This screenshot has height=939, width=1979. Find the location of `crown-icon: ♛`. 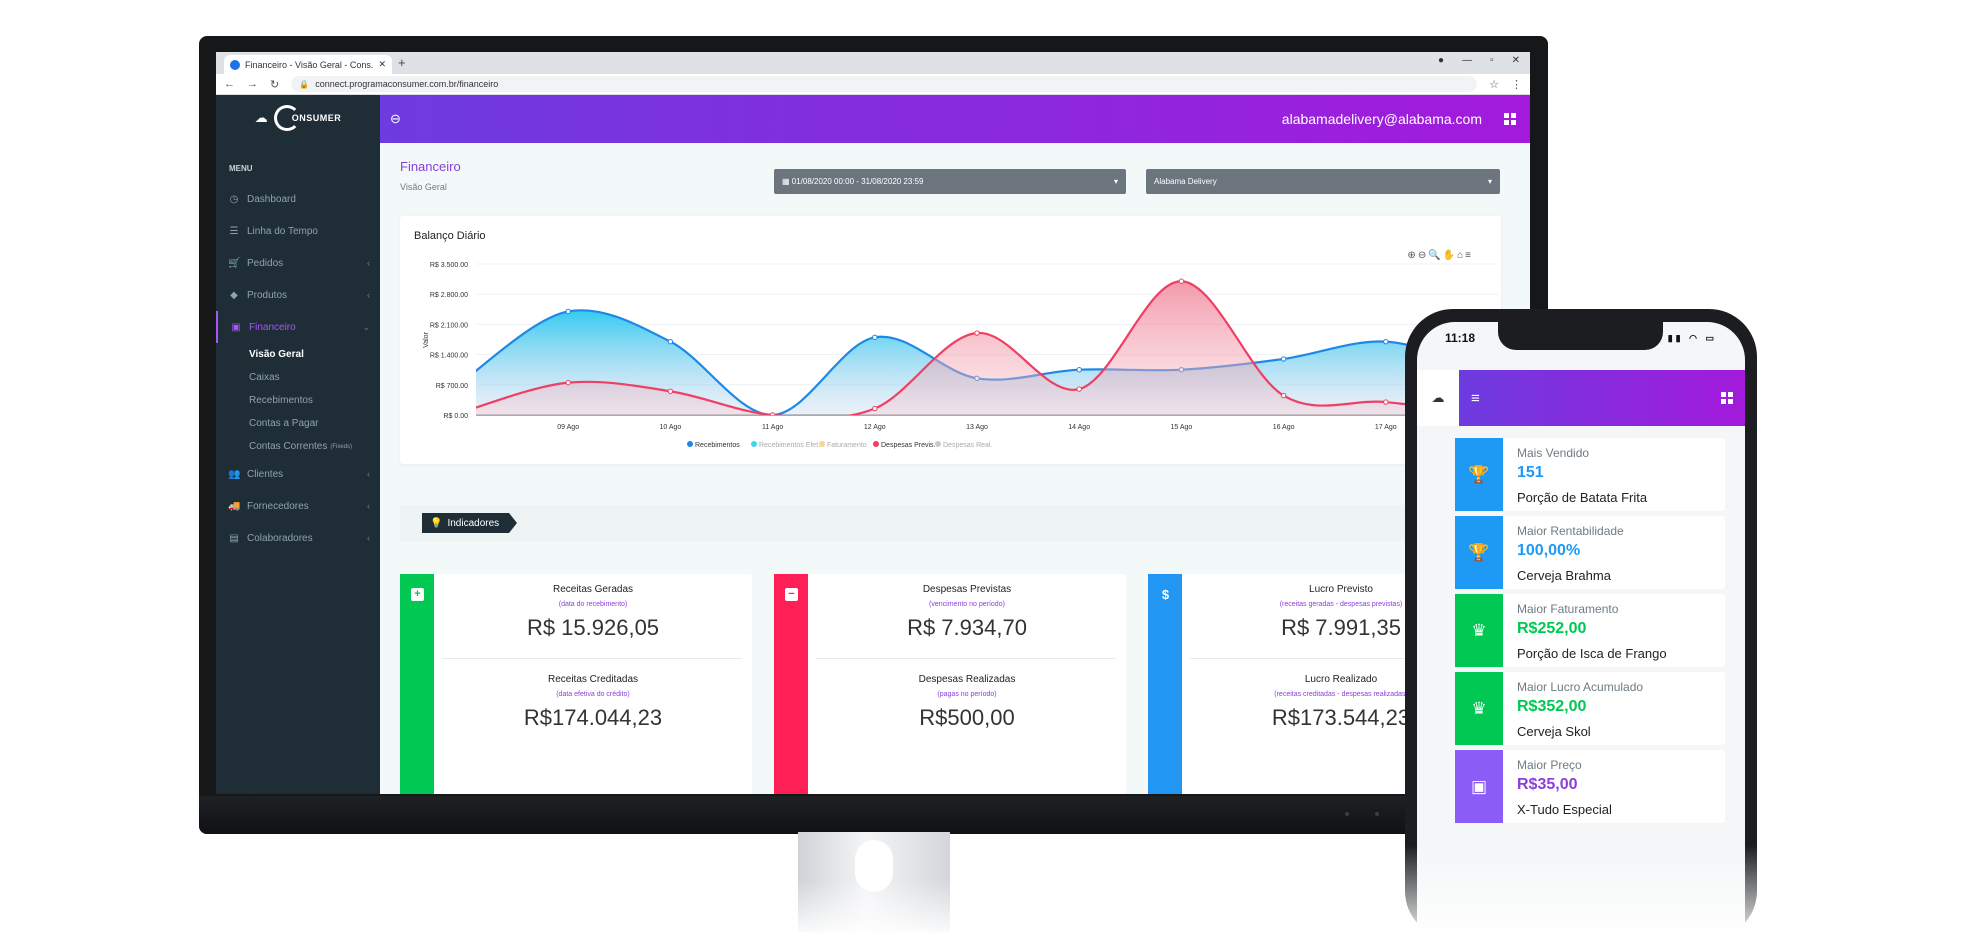

crown-icon: ♛ is located at coordinates (1479, 630).